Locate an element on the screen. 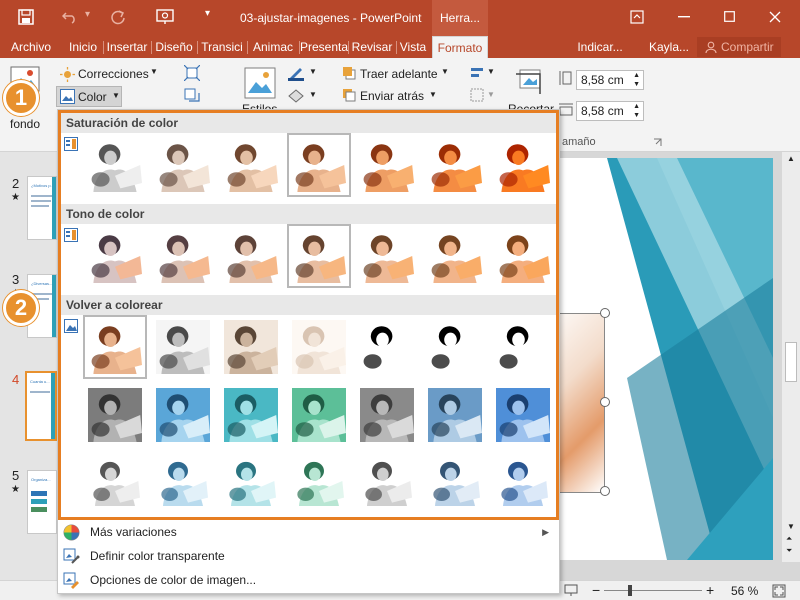 The image size is (800, 600). presentation-view-icon is located at coordinates (571, 590).